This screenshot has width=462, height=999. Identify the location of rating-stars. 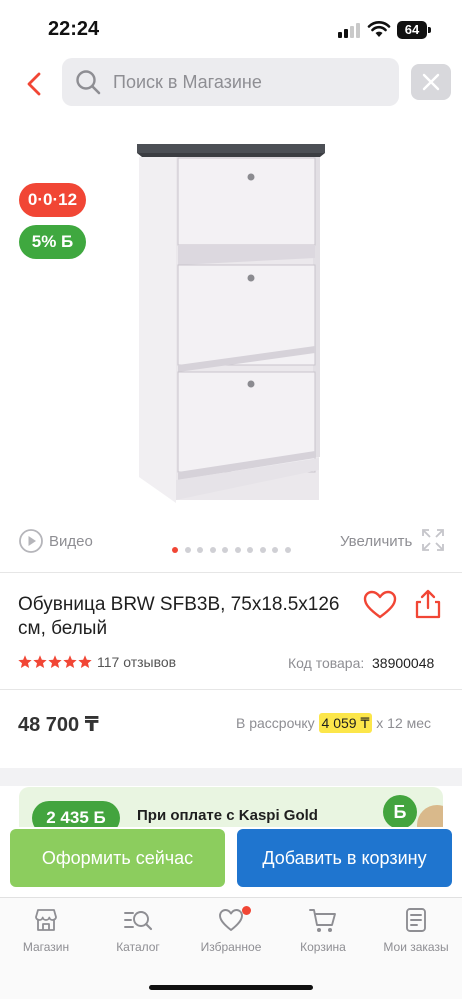
(55, 661).